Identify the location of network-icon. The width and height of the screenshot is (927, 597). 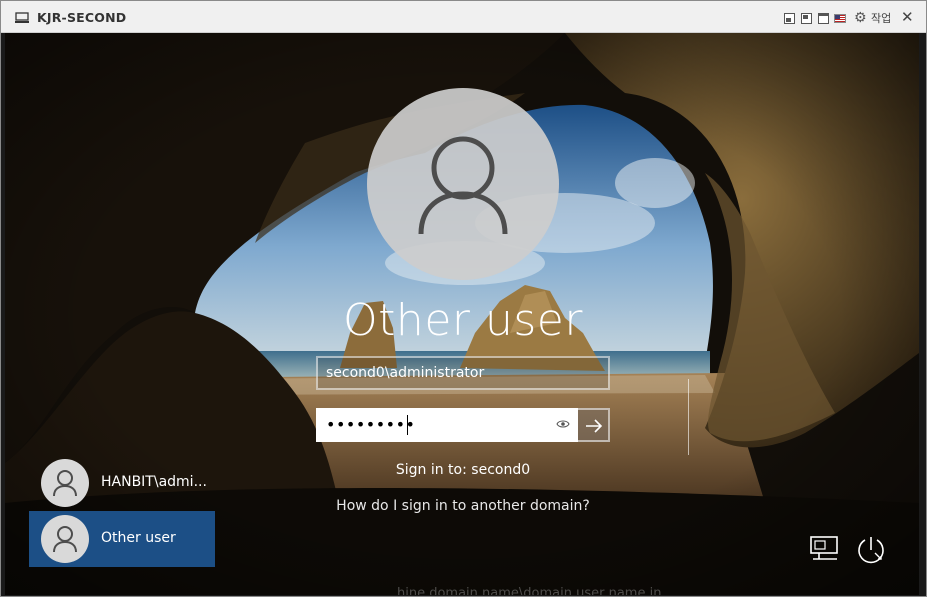
(825, 549).